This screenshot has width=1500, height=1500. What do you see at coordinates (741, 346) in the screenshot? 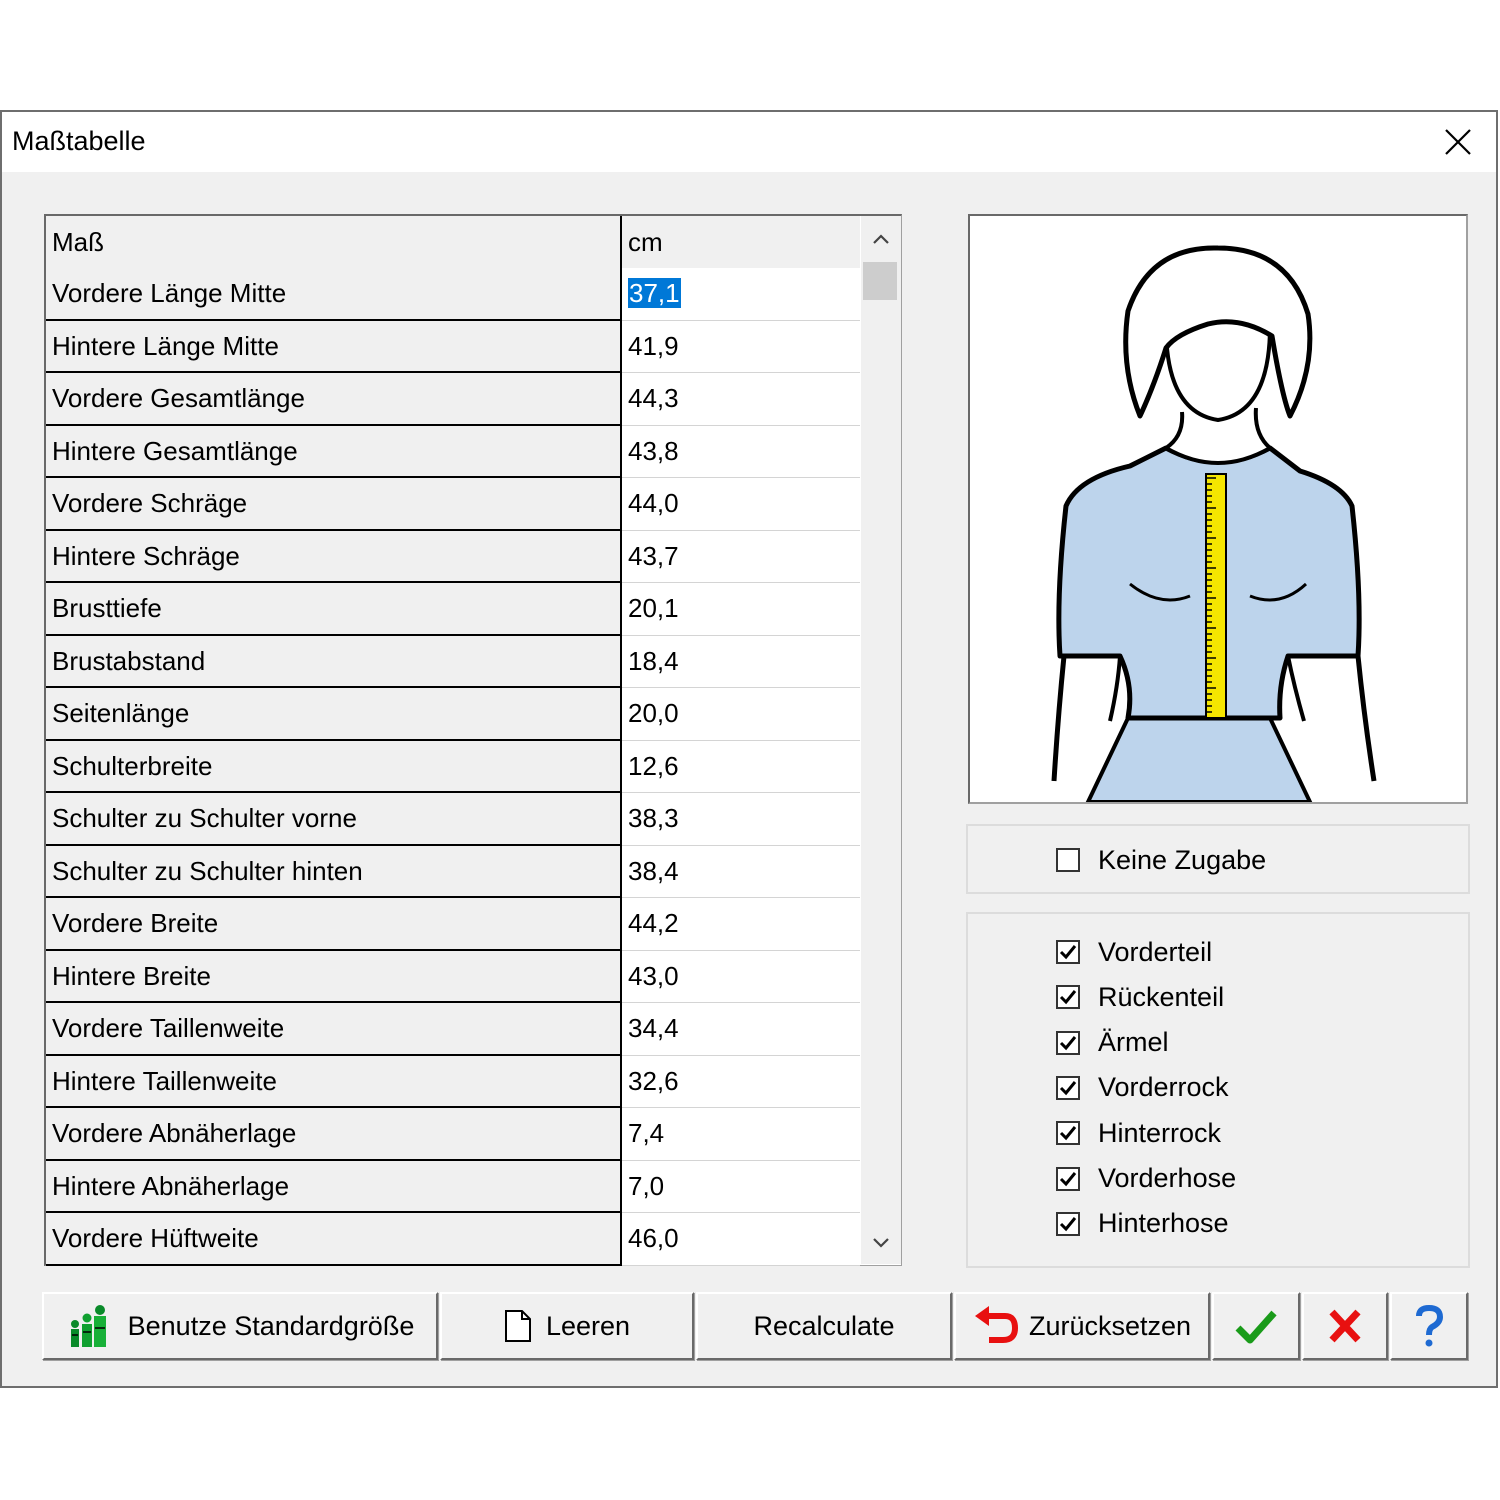
I see `measure-value-cell: 41,9` at bounding box center [741, 346].